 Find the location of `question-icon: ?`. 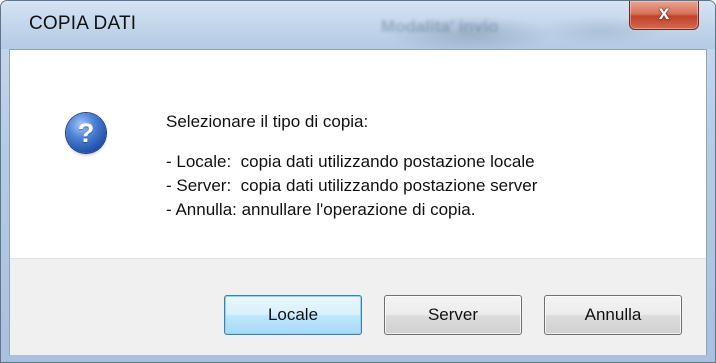

question-icon: ? is located at coordinates (86, 133).